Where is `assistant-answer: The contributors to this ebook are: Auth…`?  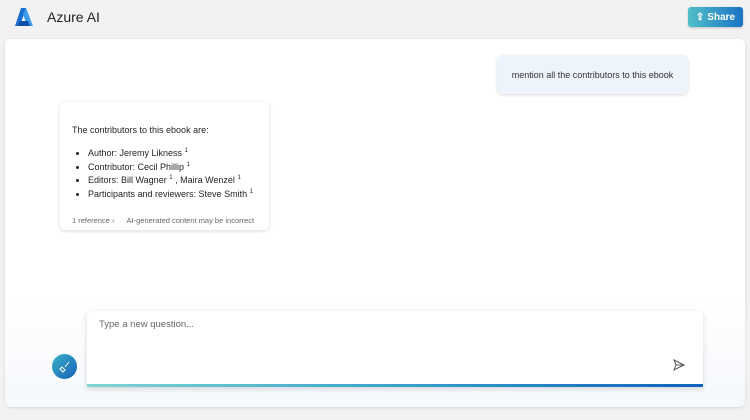 assistant-answer: The contributors to this ebook are: Auth… is located at coordinates (164, 166).